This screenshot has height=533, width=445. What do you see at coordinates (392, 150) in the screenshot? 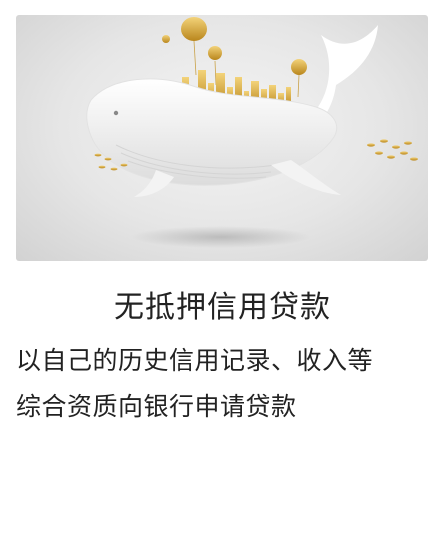
I see `fish-school-right` at bounding box center [392, 150].